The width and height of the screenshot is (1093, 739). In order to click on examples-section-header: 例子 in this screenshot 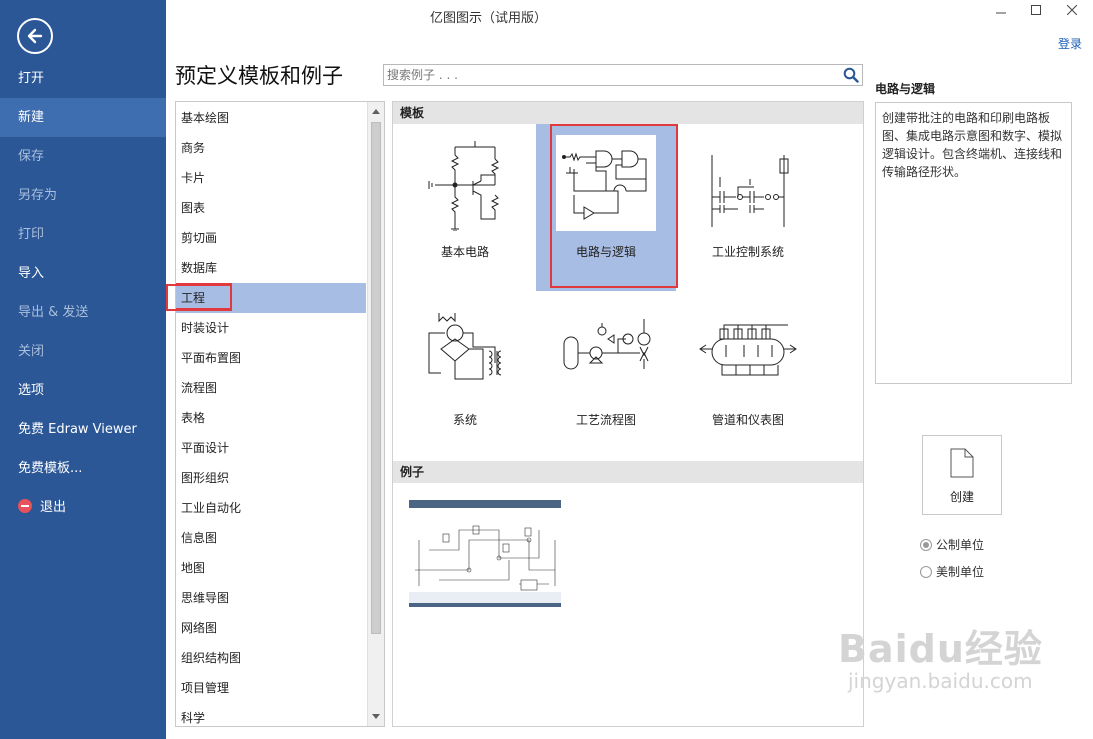, I will do `click(628, 472)`.